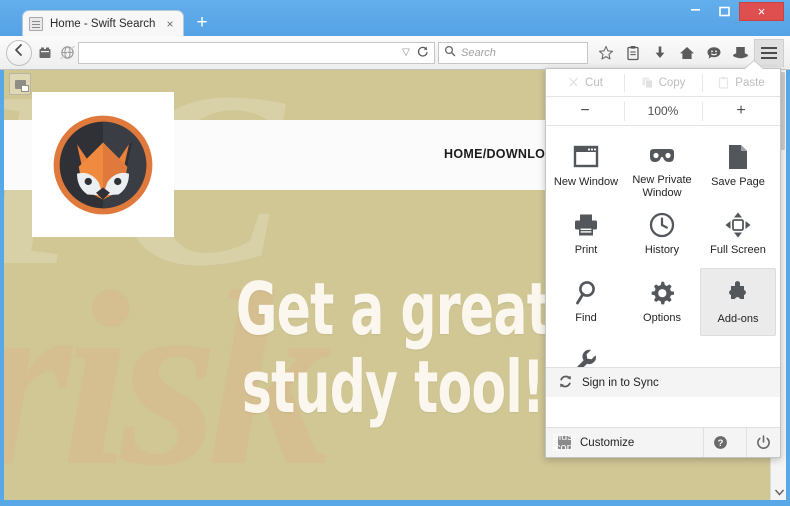  I want to click on headline-line-1: Get a great, so click(393, 309).